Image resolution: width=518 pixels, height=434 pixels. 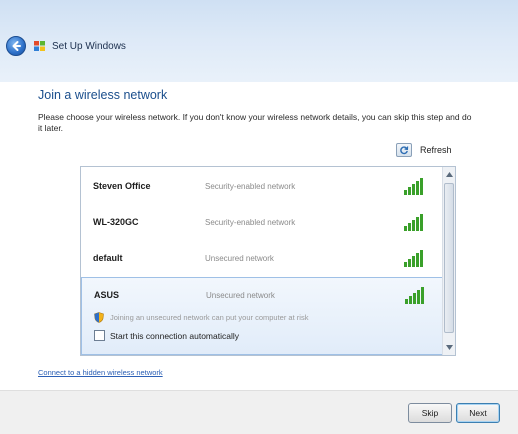 I want to click on back-button, so click(x=16, y=46).